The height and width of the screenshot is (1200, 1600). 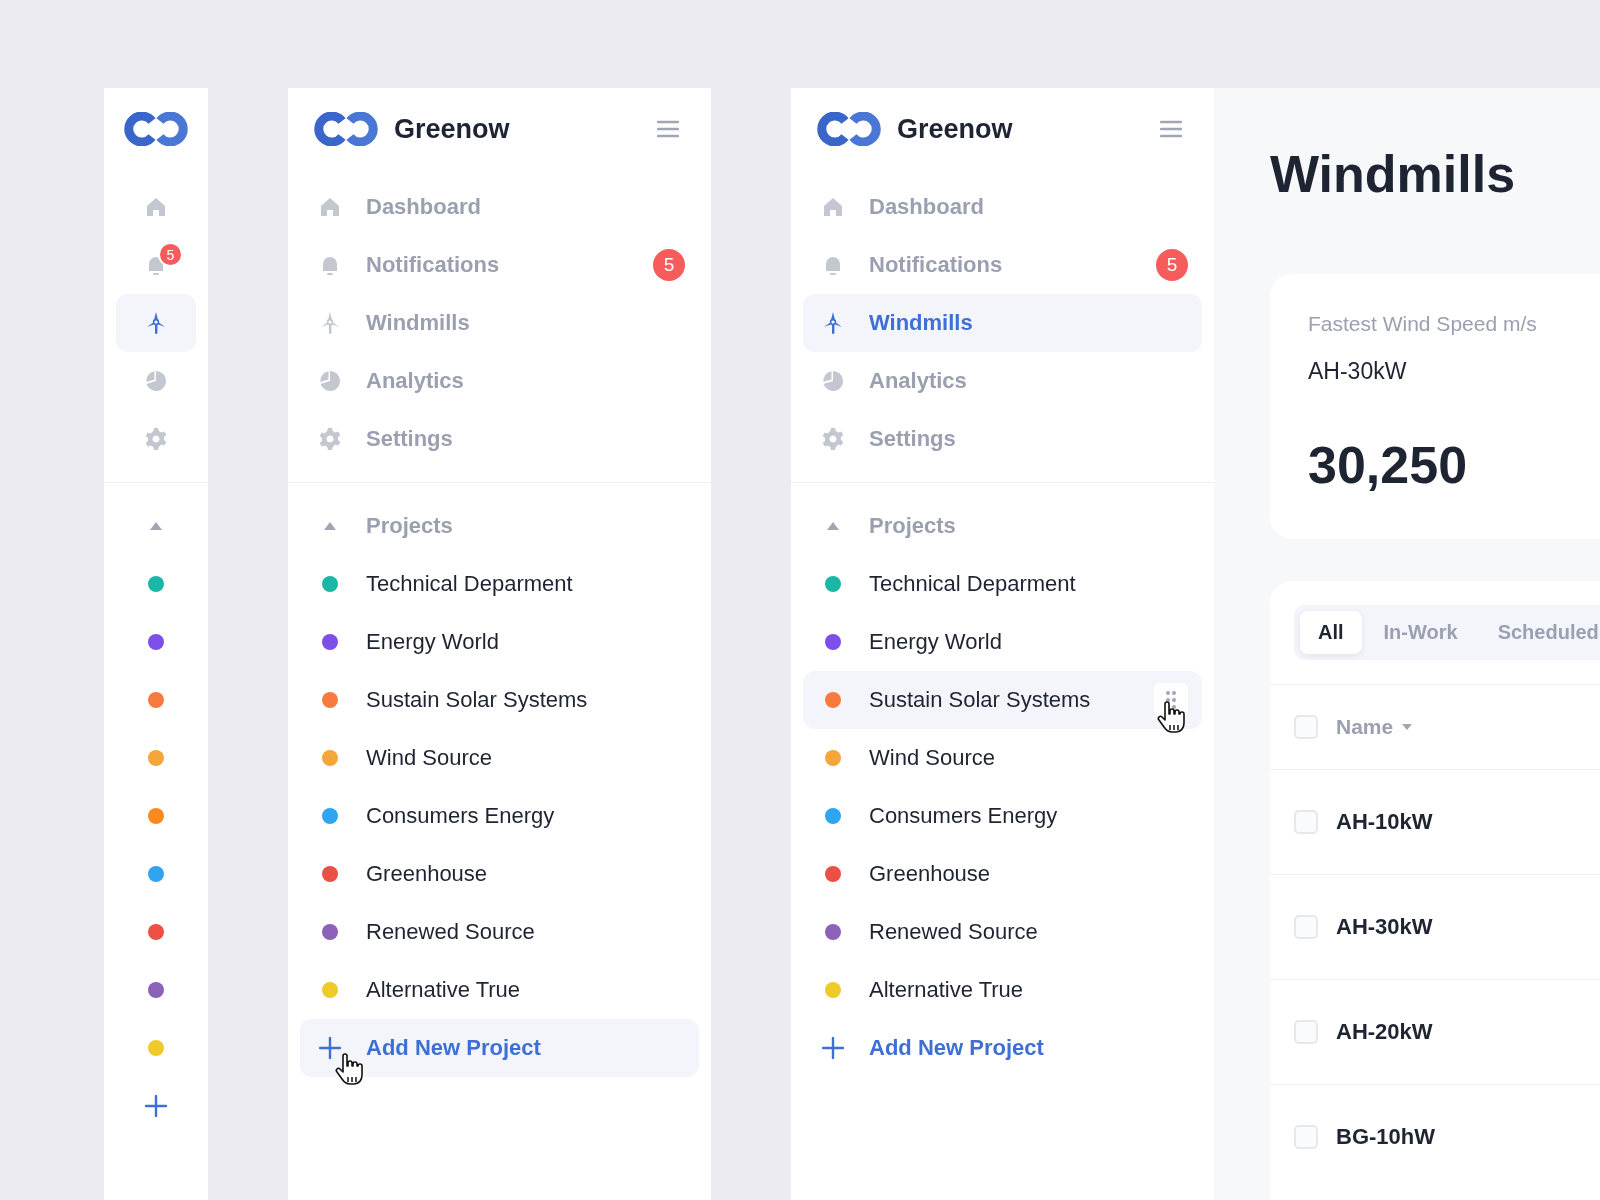 What do you see at coordinates (1306, 727) in the screenshot?
I see `select-all-checkbox` at bounding box center [1306, 727].